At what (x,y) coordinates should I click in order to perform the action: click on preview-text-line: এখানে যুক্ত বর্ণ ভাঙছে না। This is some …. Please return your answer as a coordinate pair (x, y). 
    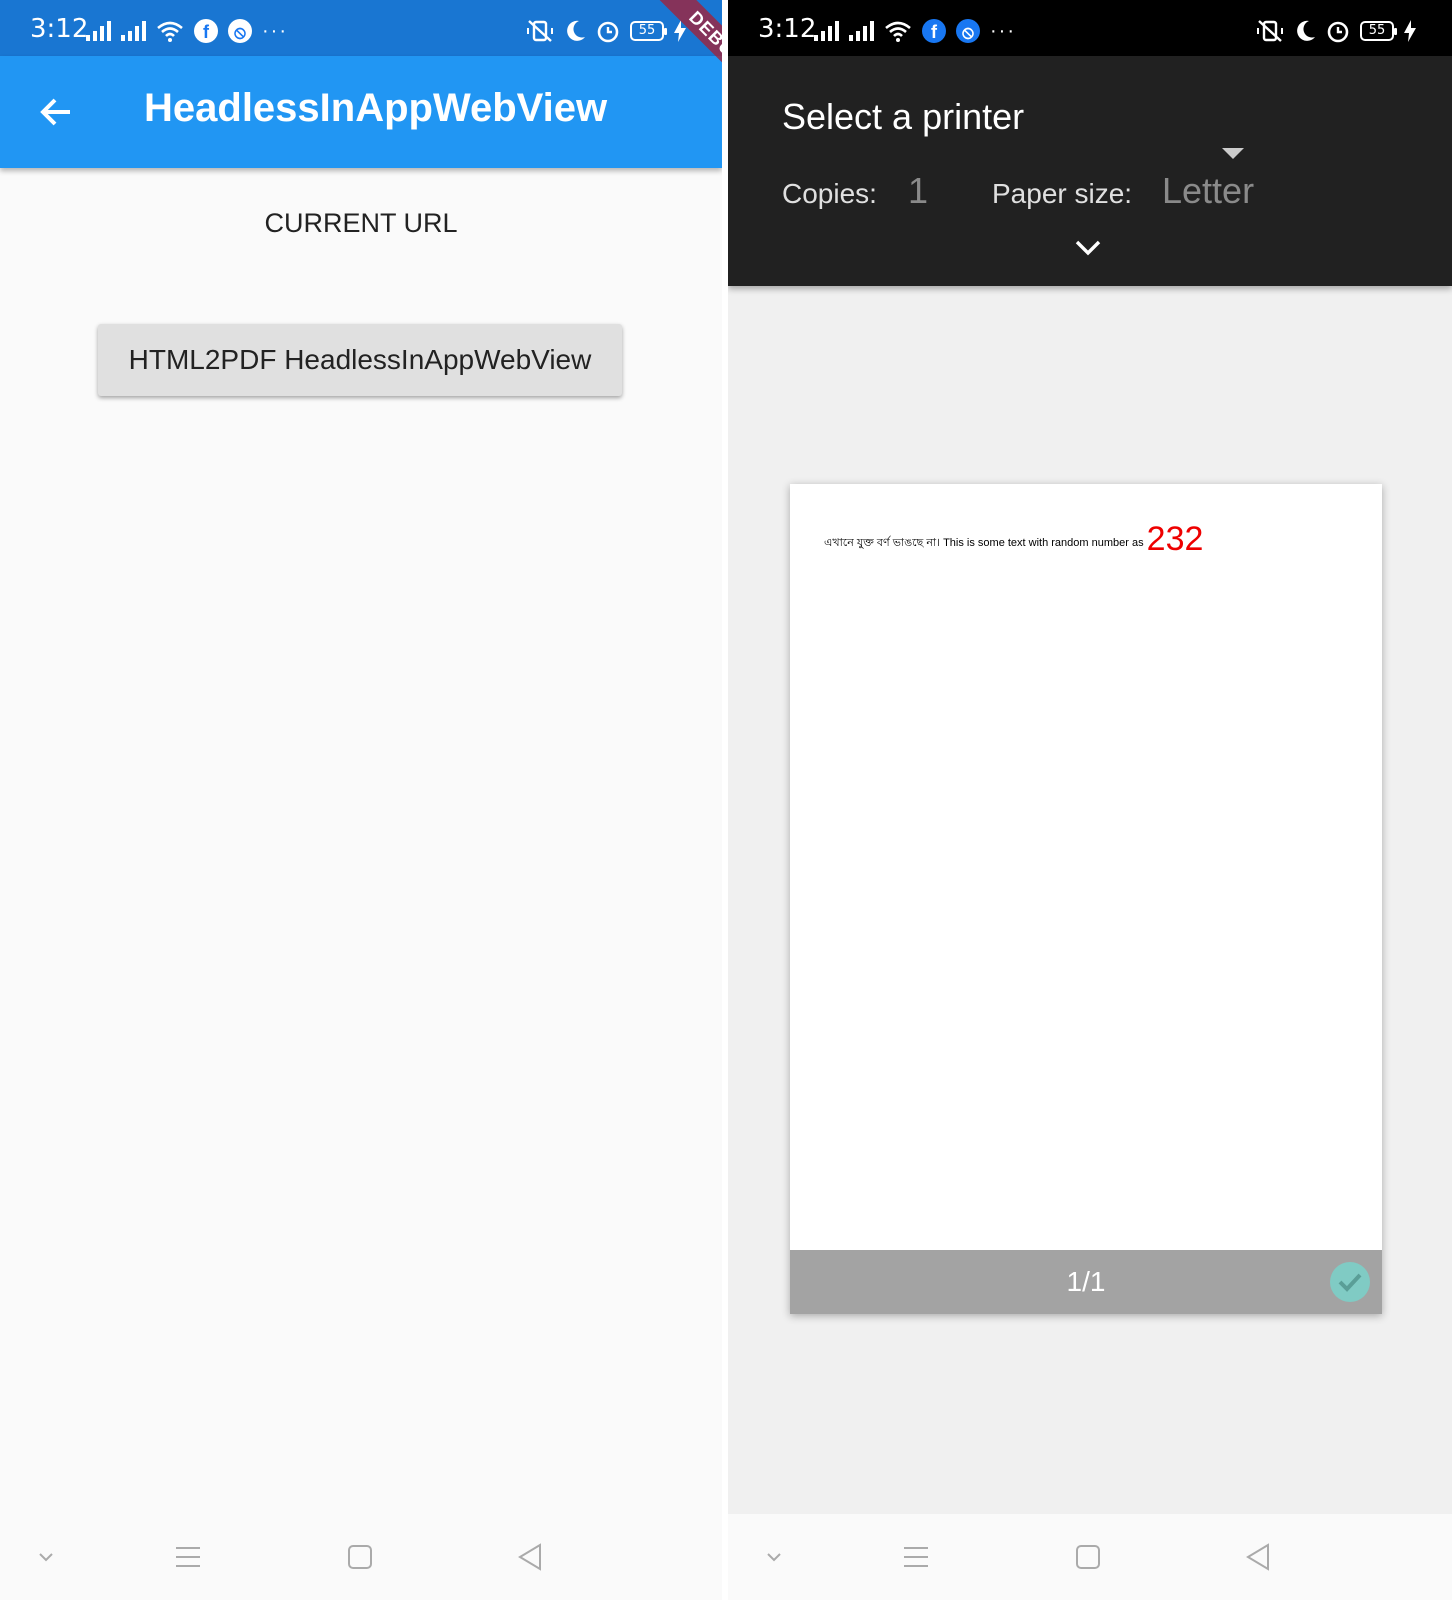
    Looking at the image, I should click on (1013, 539).